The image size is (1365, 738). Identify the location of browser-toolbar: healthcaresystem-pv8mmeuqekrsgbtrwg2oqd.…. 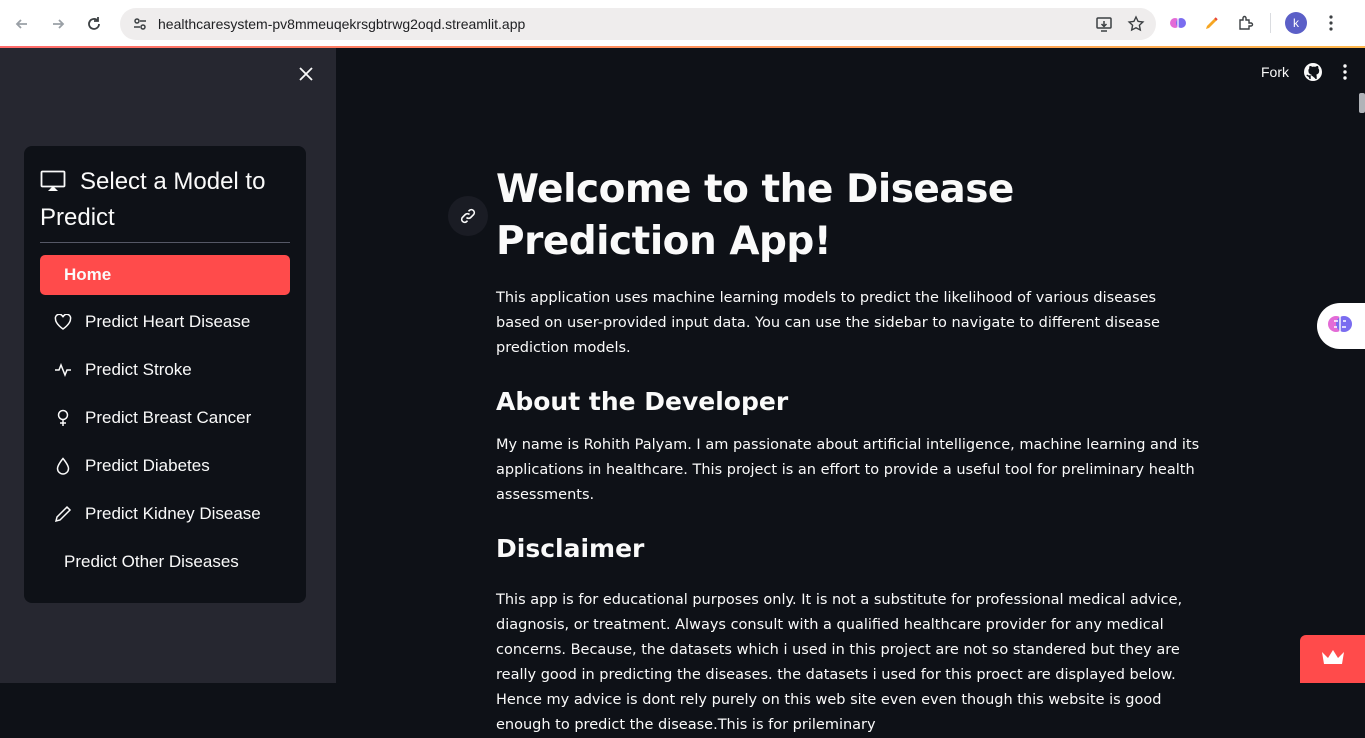
(682, 24).